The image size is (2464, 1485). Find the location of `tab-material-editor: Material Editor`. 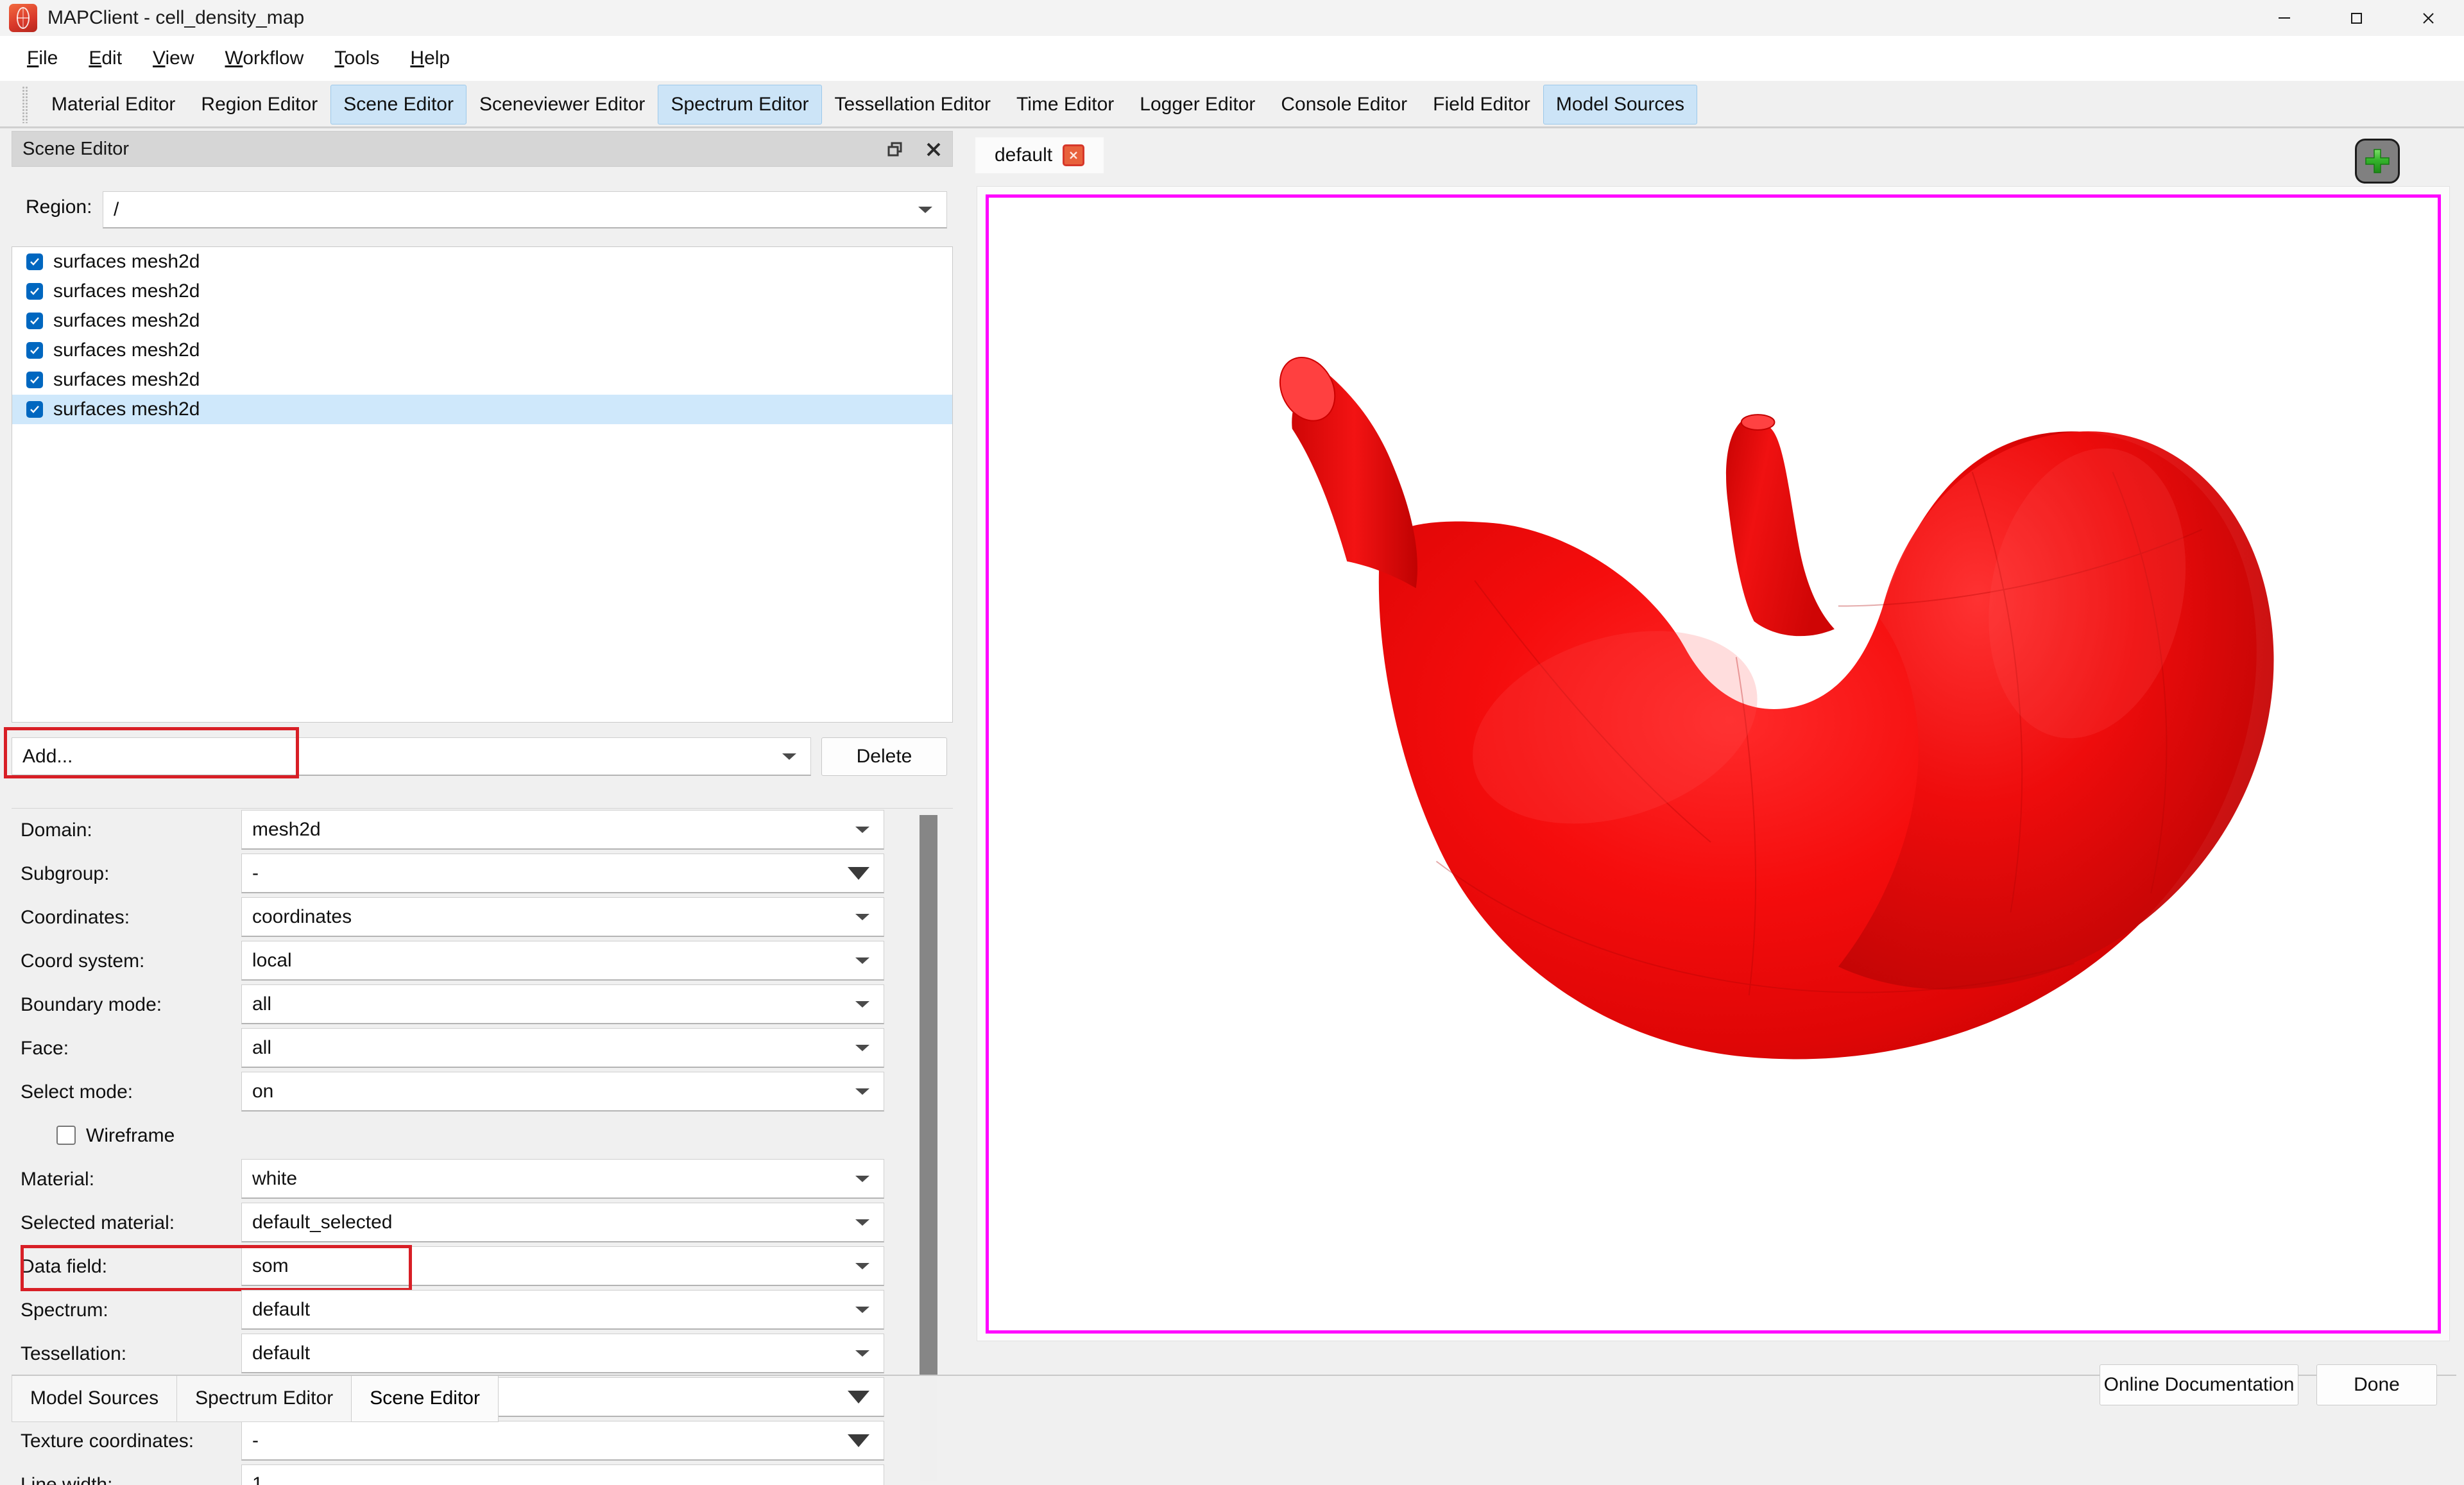

tab-material-editor: Material Editor is located at coordinates (113, 104).